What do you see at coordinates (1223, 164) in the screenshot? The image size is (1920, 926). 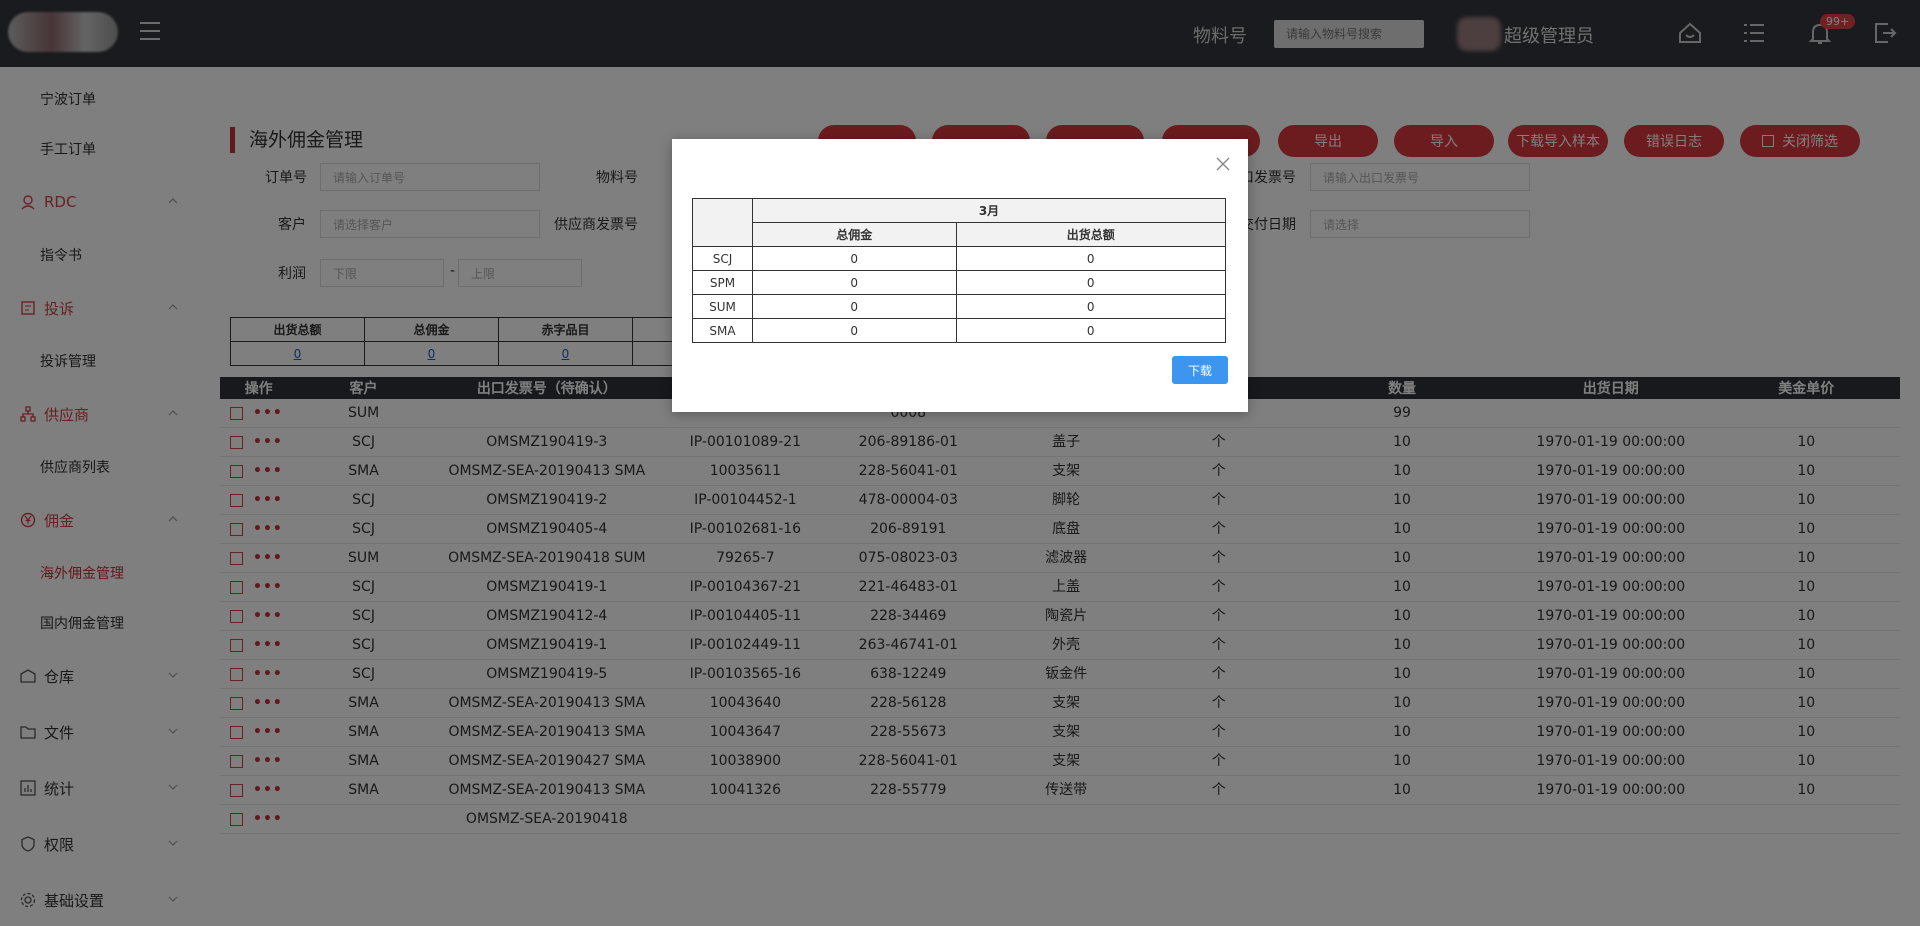 I see `close-icon` at bounding box center [1223, 164].